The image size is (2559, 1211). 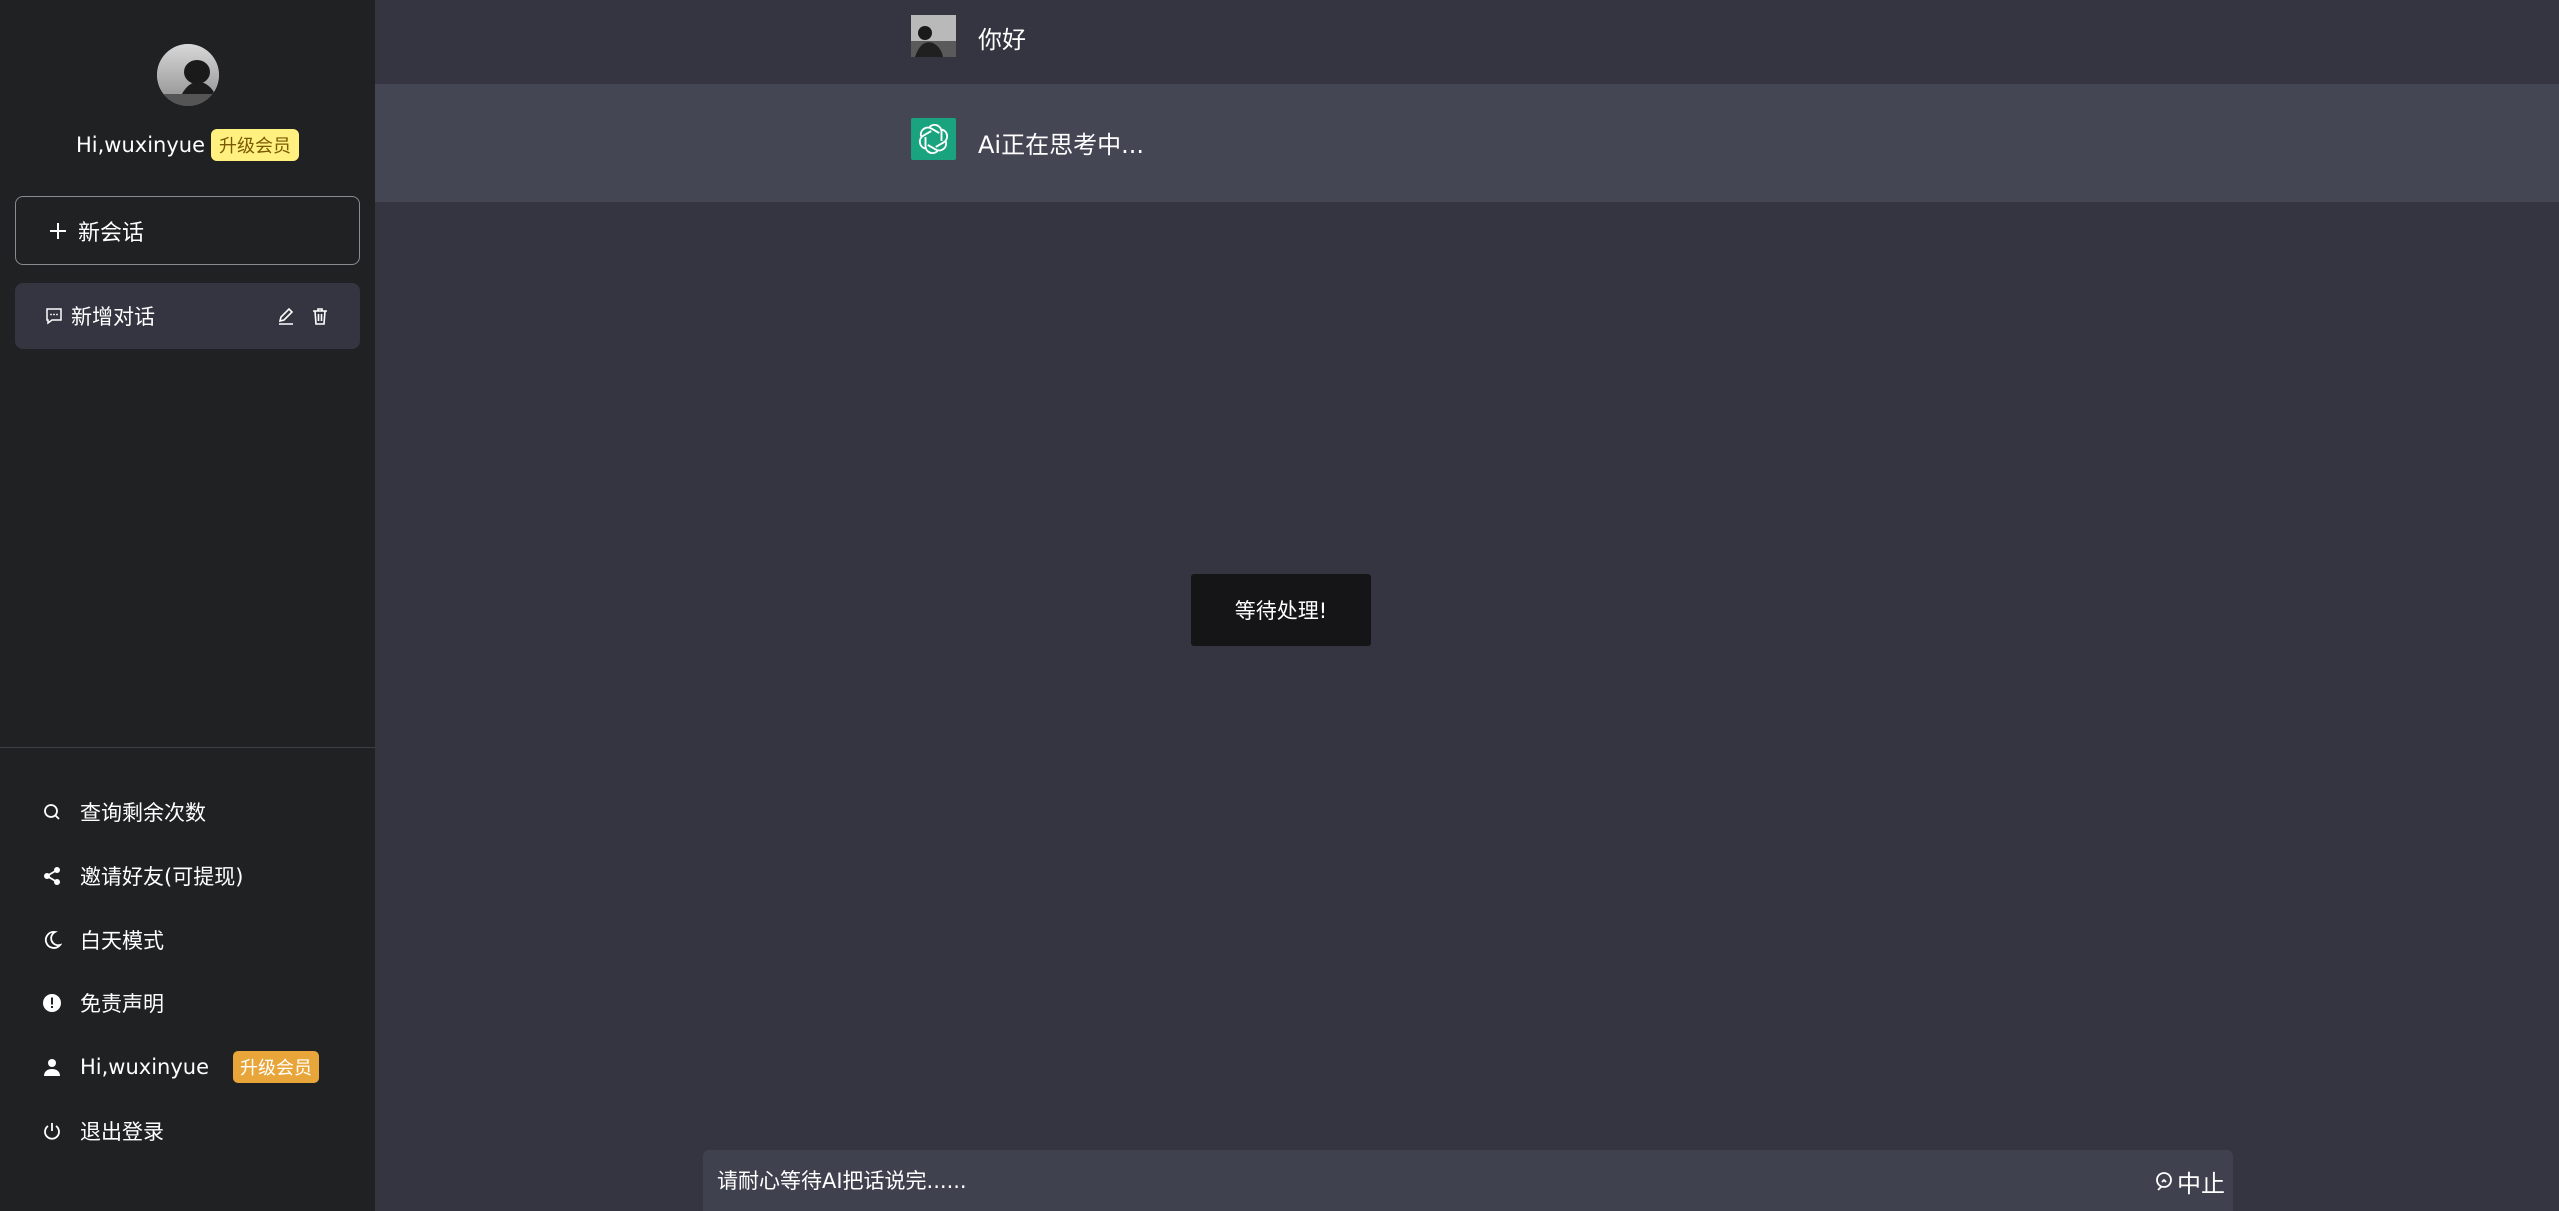 I want to click on menu-item-label: 邀请好友(可提现), so click(x=162, y=877).